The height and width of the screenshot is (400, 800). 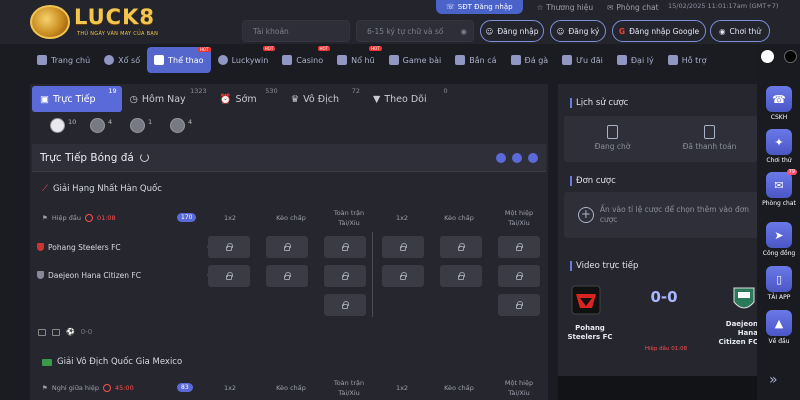 What do you see at coordinates (79, 218) in the screenshot?
I see `match-status: ⚑ Hiệp đầu 01:08` at bounding box center [79, 218].